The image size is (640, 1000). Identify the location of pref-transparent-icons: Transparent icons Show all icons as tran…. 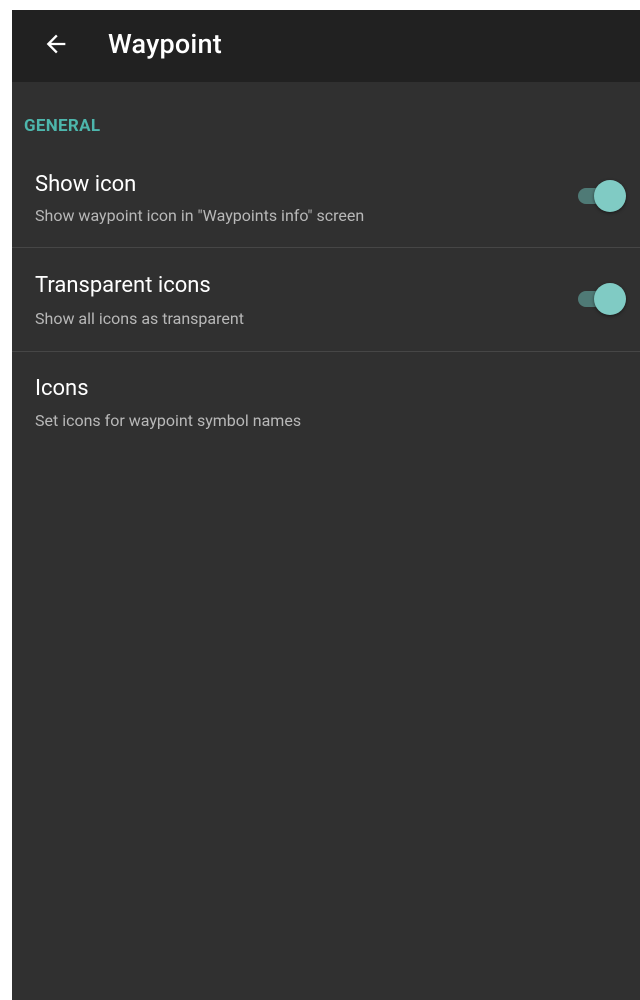
(326, 307).